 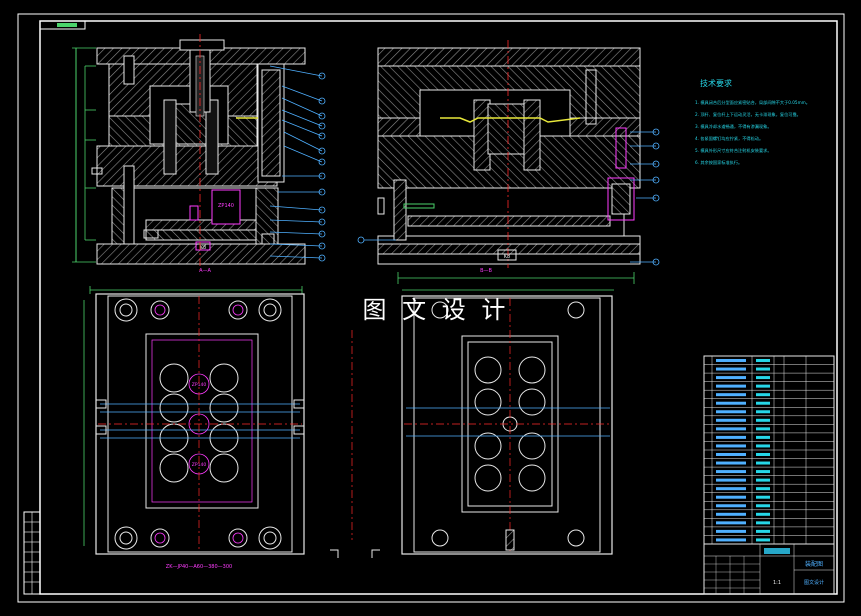 I want to click on tech-req-title: 技术要求, so click(x=716, y=83).